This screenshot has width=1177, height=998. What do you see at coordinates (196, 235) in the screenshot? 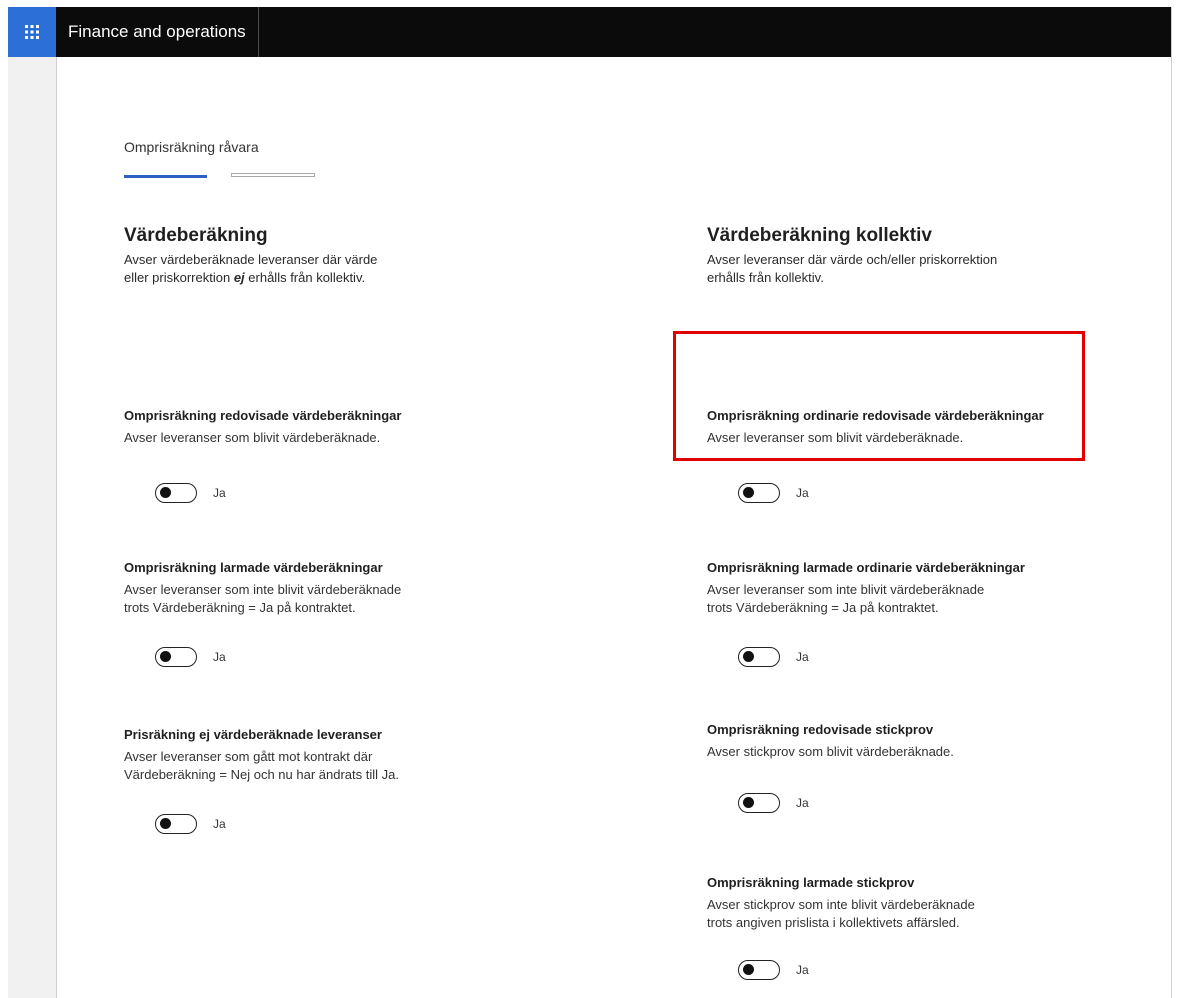
I see `section-heading: Värdeberäkning` at bounding box center [196, 235].